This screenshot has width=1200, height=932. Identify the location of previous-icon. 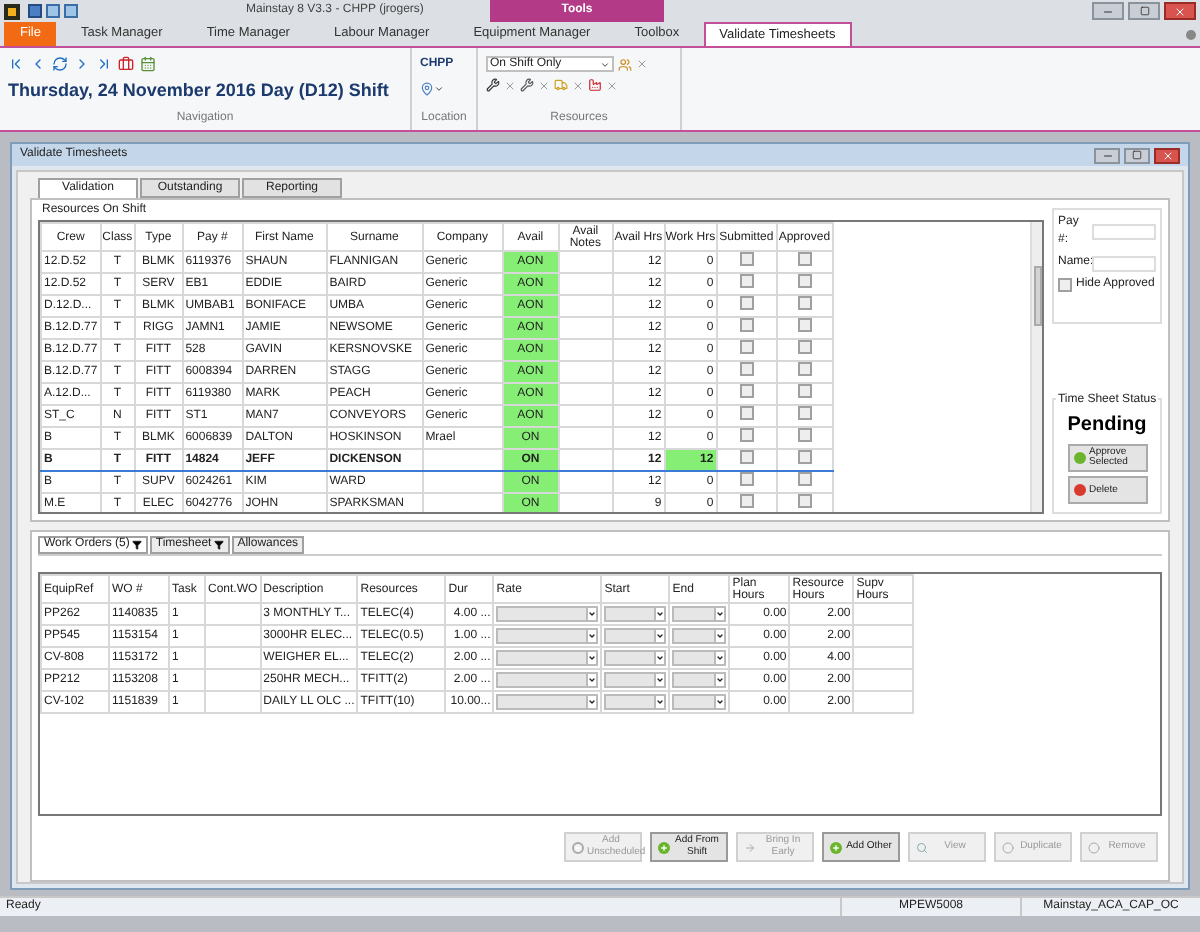
(38, 64).